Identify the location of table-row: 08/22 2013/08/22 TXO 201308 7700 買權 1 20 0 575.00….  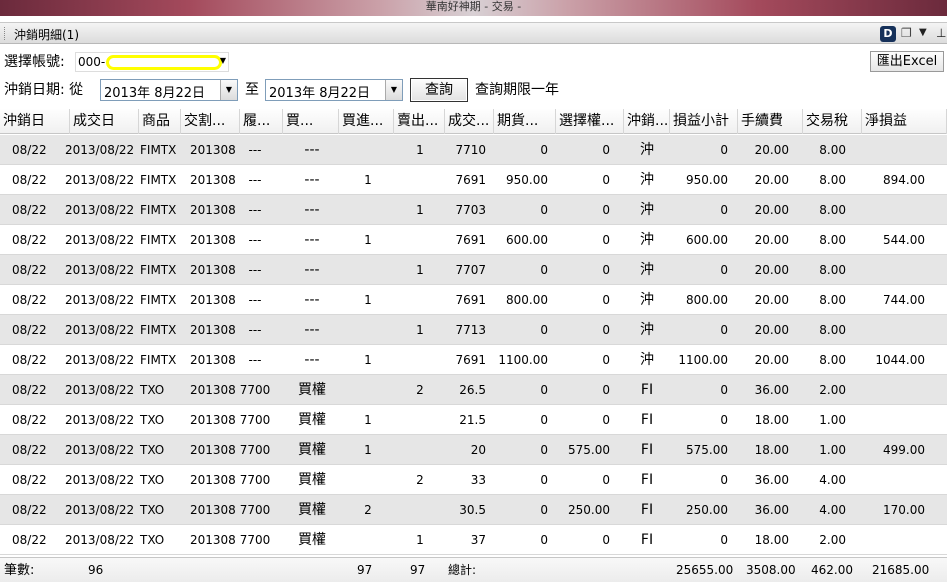
(473, 450).